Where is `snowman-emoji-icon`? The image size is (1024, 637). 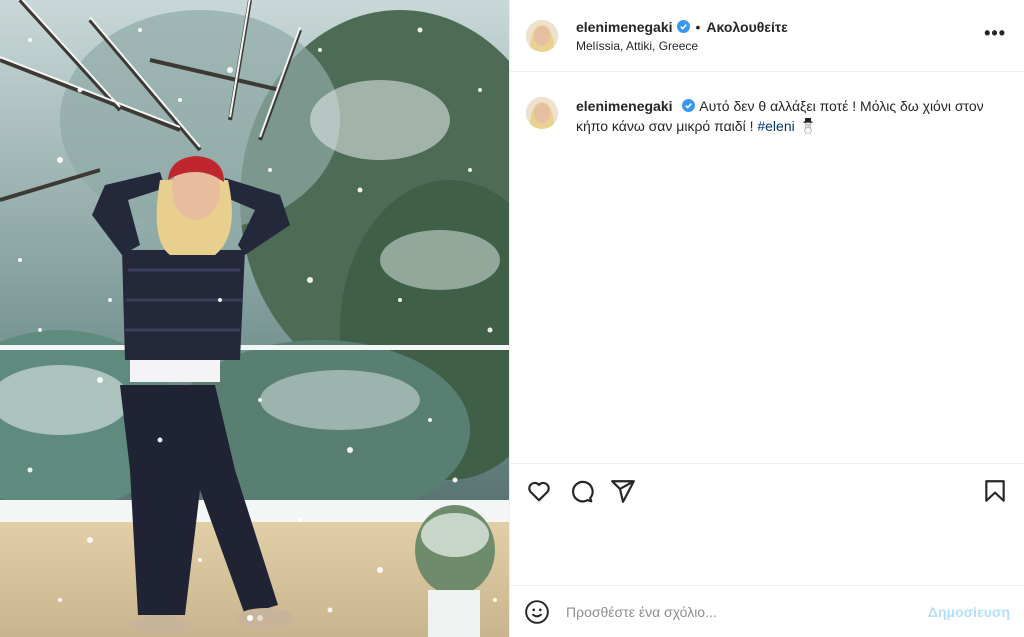 snowman-emoji-icon is located at coordinates (808, 126).